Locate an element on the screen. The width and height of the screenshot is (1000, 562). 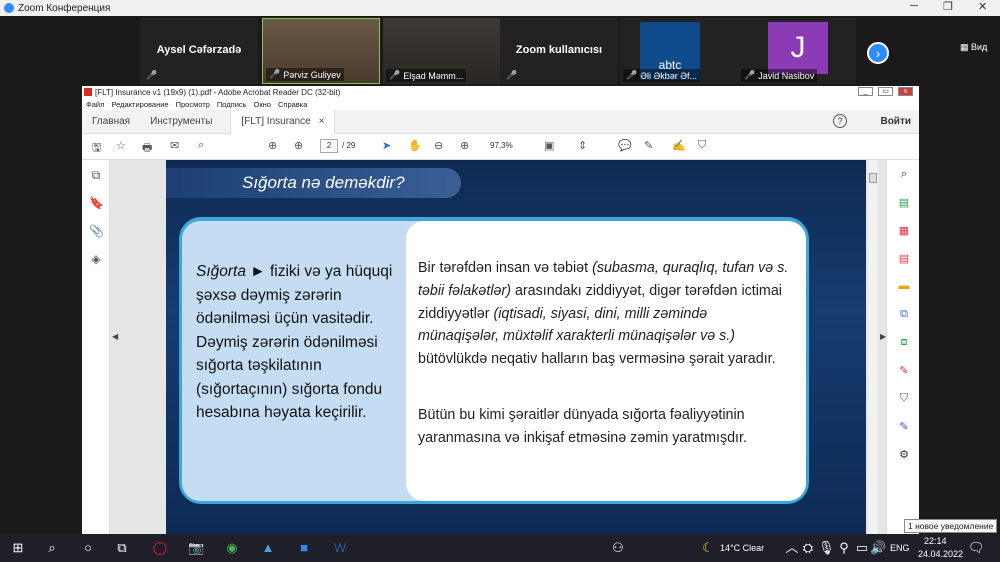
create-pdf-icon: ▤ is located at coordinates (904, 203).